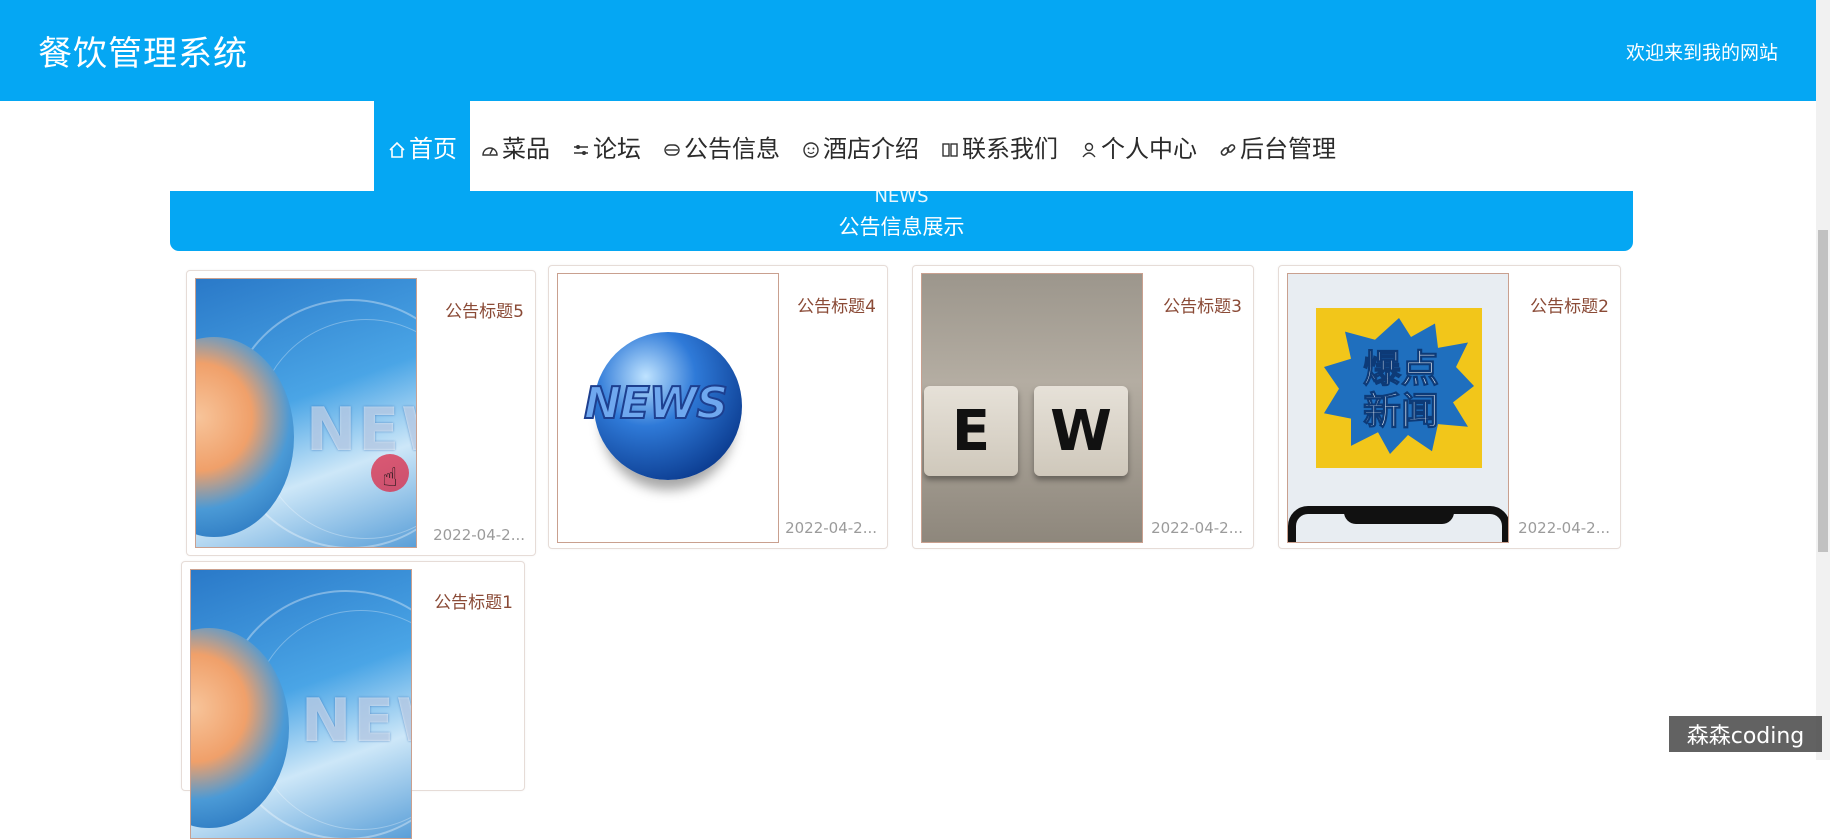 The height and width of the screenshot is (839, 1830). Describe the element at coordinates (1202, 304) in the screenshot. I see `notice-title: 公告标题3` at that location.